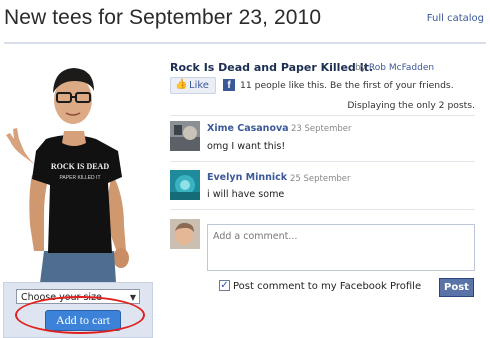  I want to click on post-author-link: Rob McFadden, so click(401, 68).